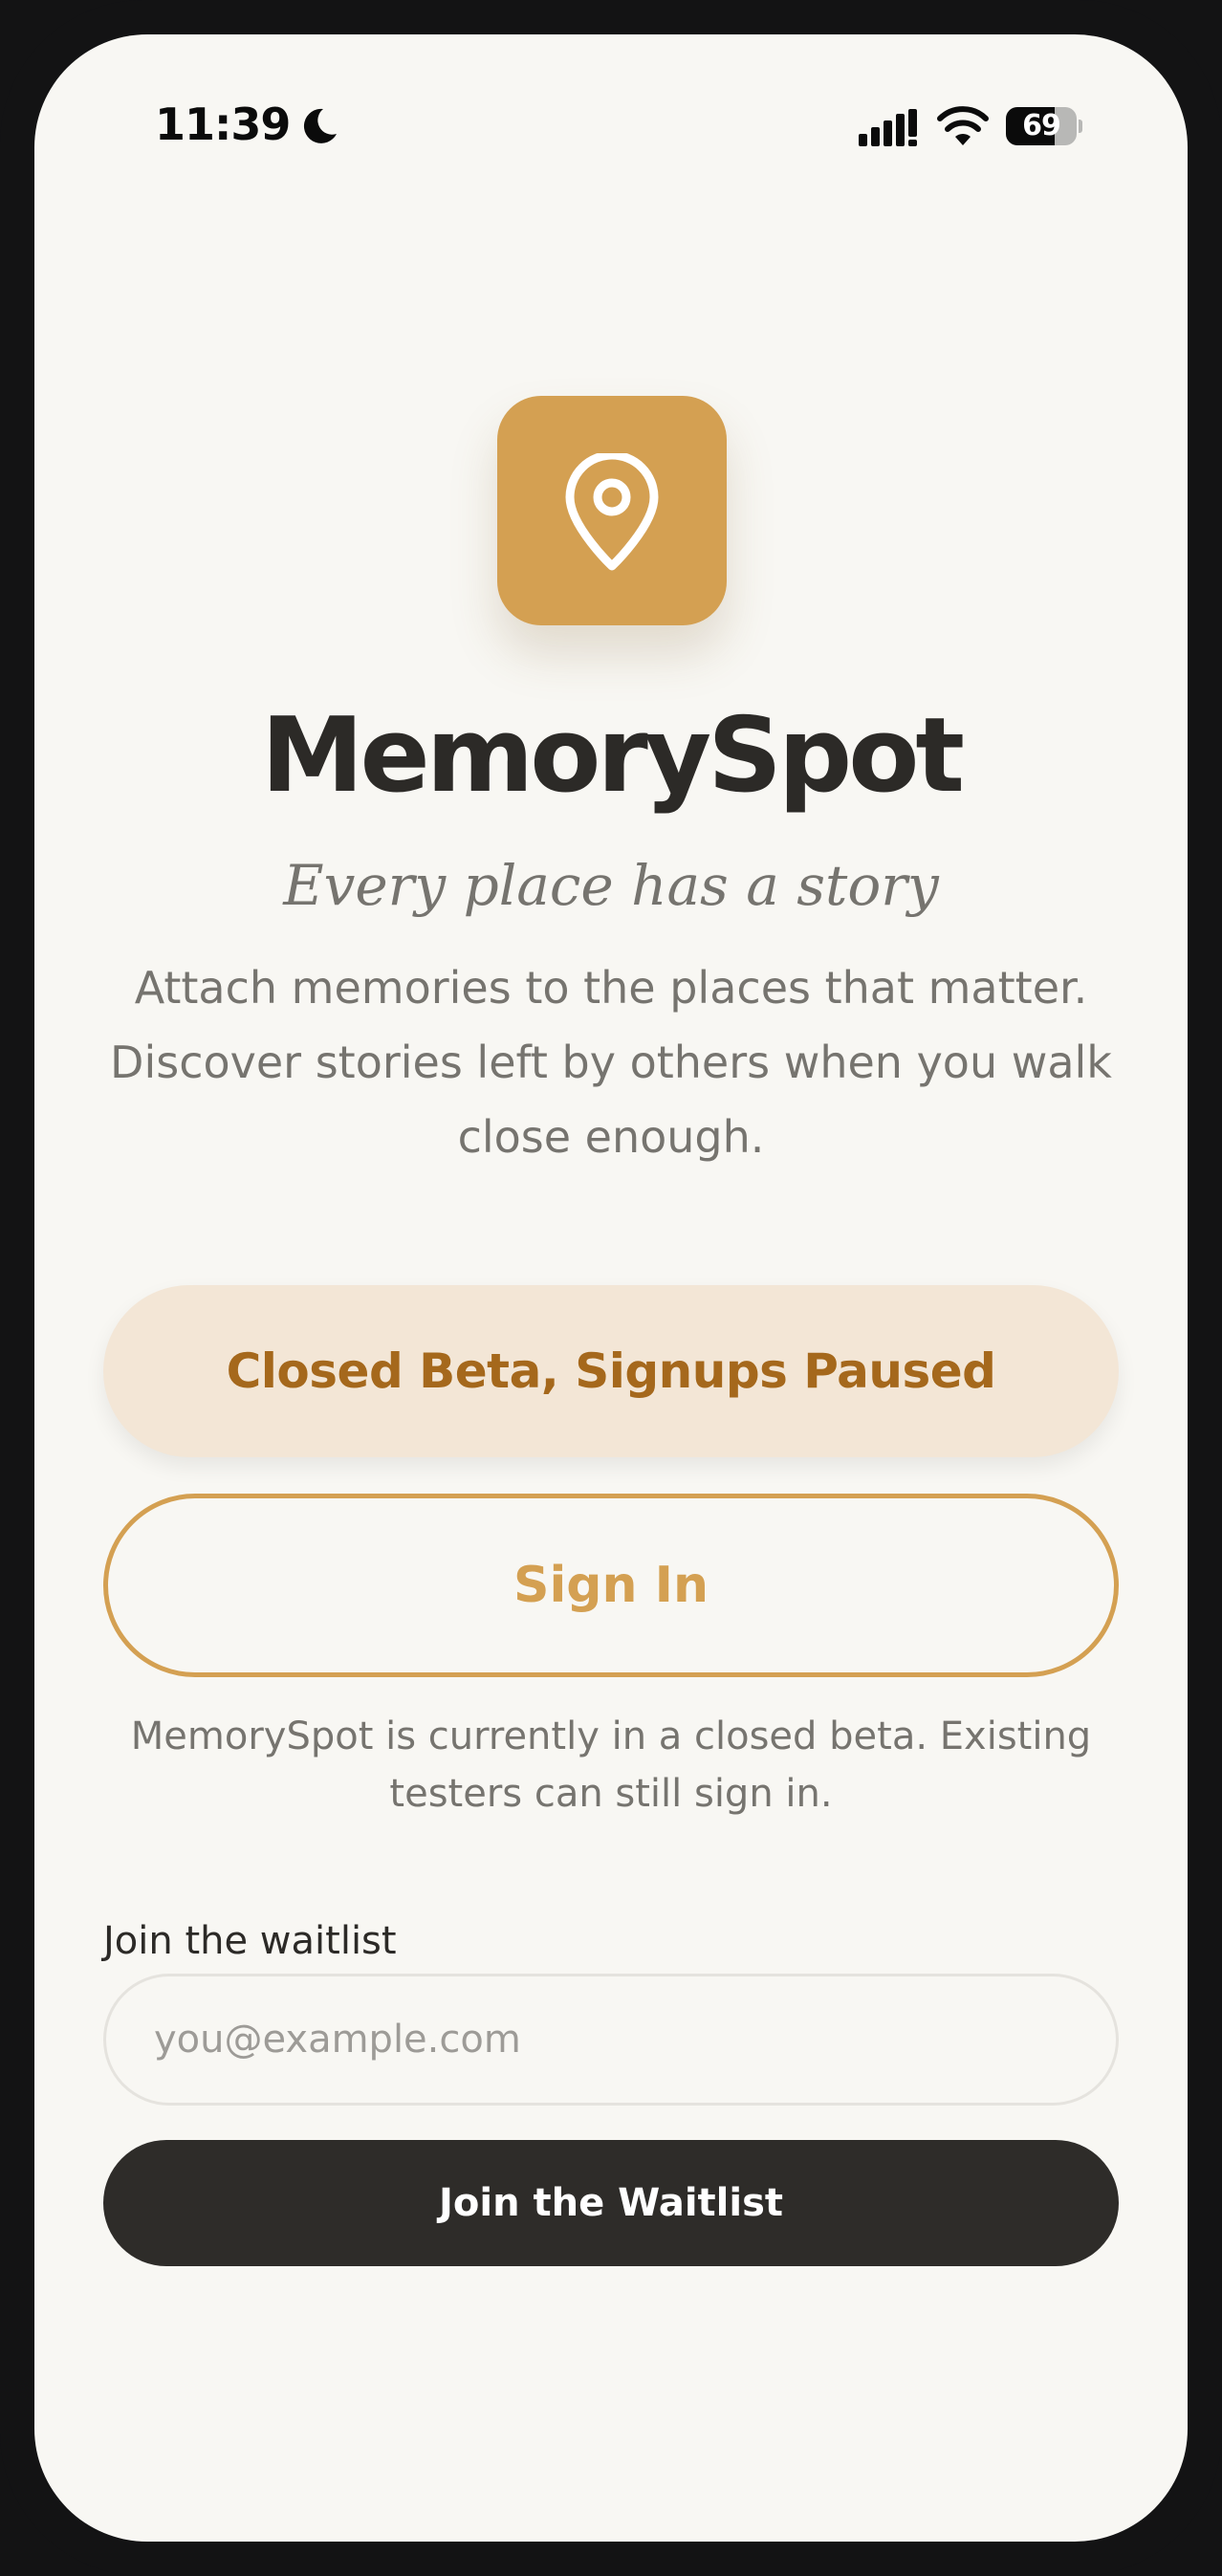 The image size is (1222, 2576). Describe the element at coordinates (611, 2203) in the screenshot. I see `join-waitlist-button: Join the Waitlist` at that location.